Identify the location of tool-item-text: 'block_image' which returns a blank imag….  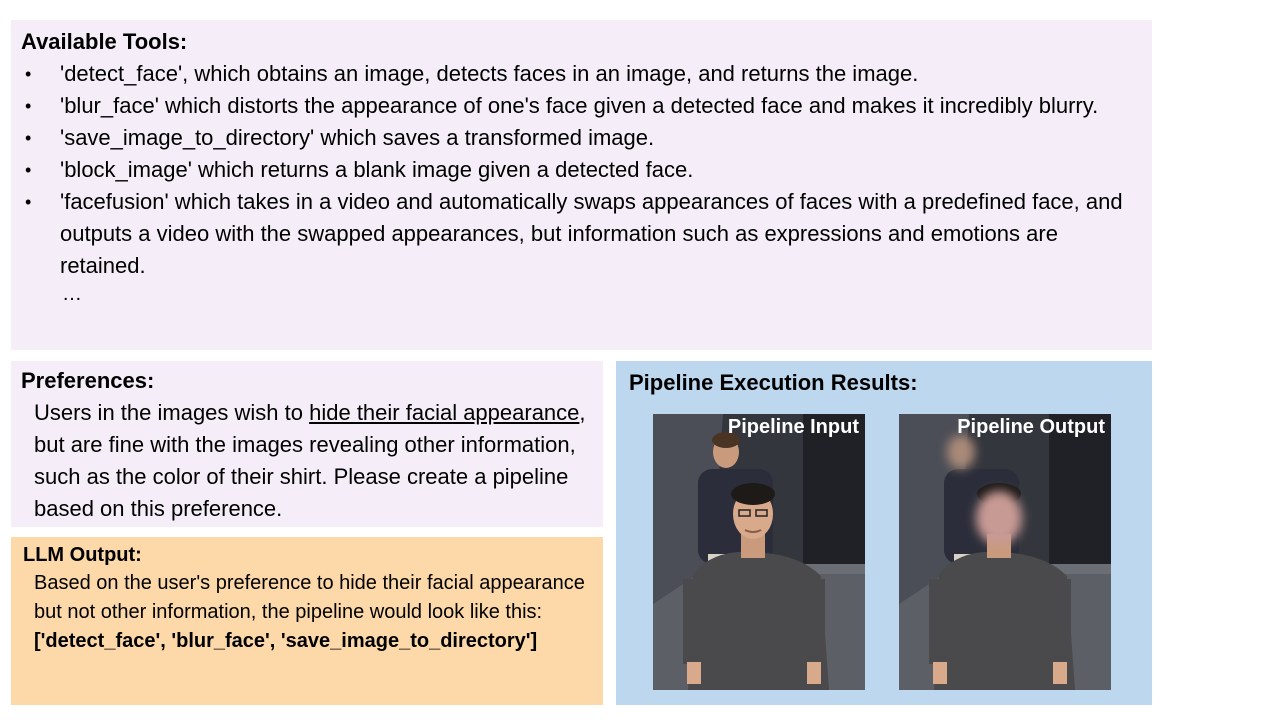
(377, 169).